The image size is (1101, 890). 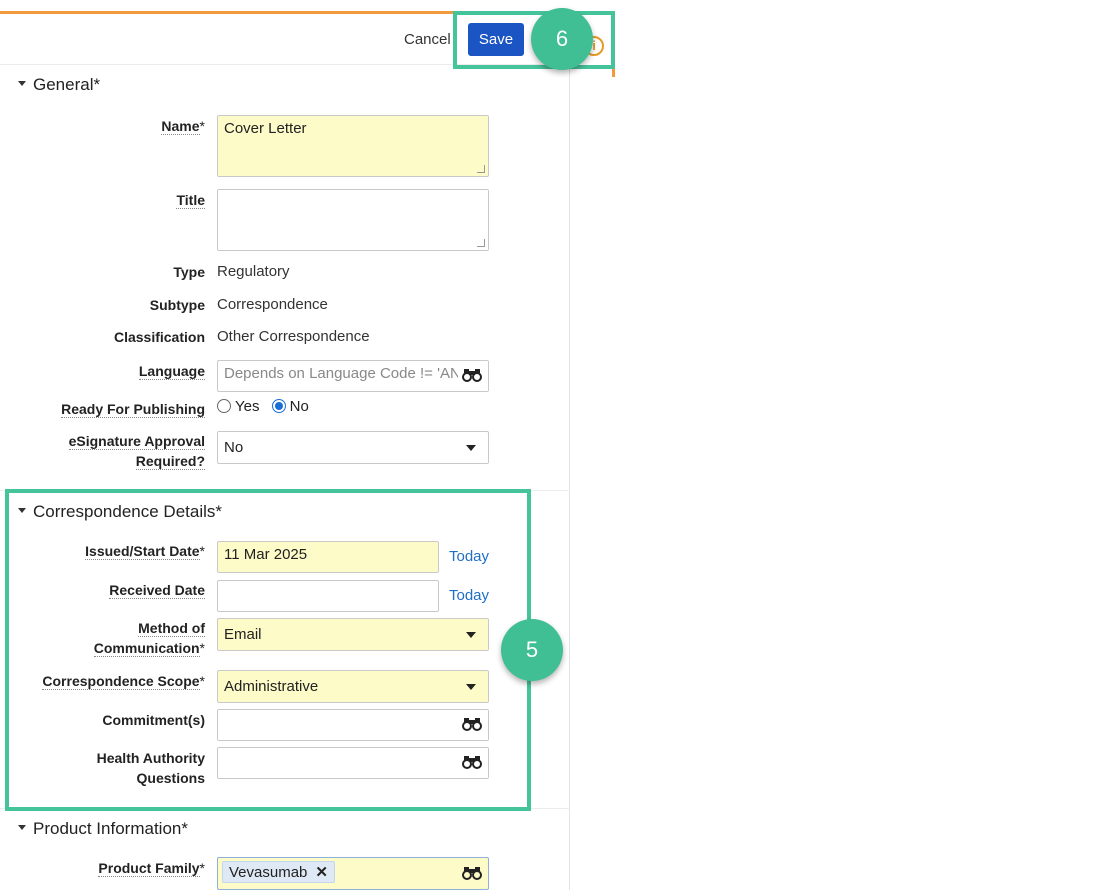 I want to click on section-general-title: General*, so click(x=67, y=84).